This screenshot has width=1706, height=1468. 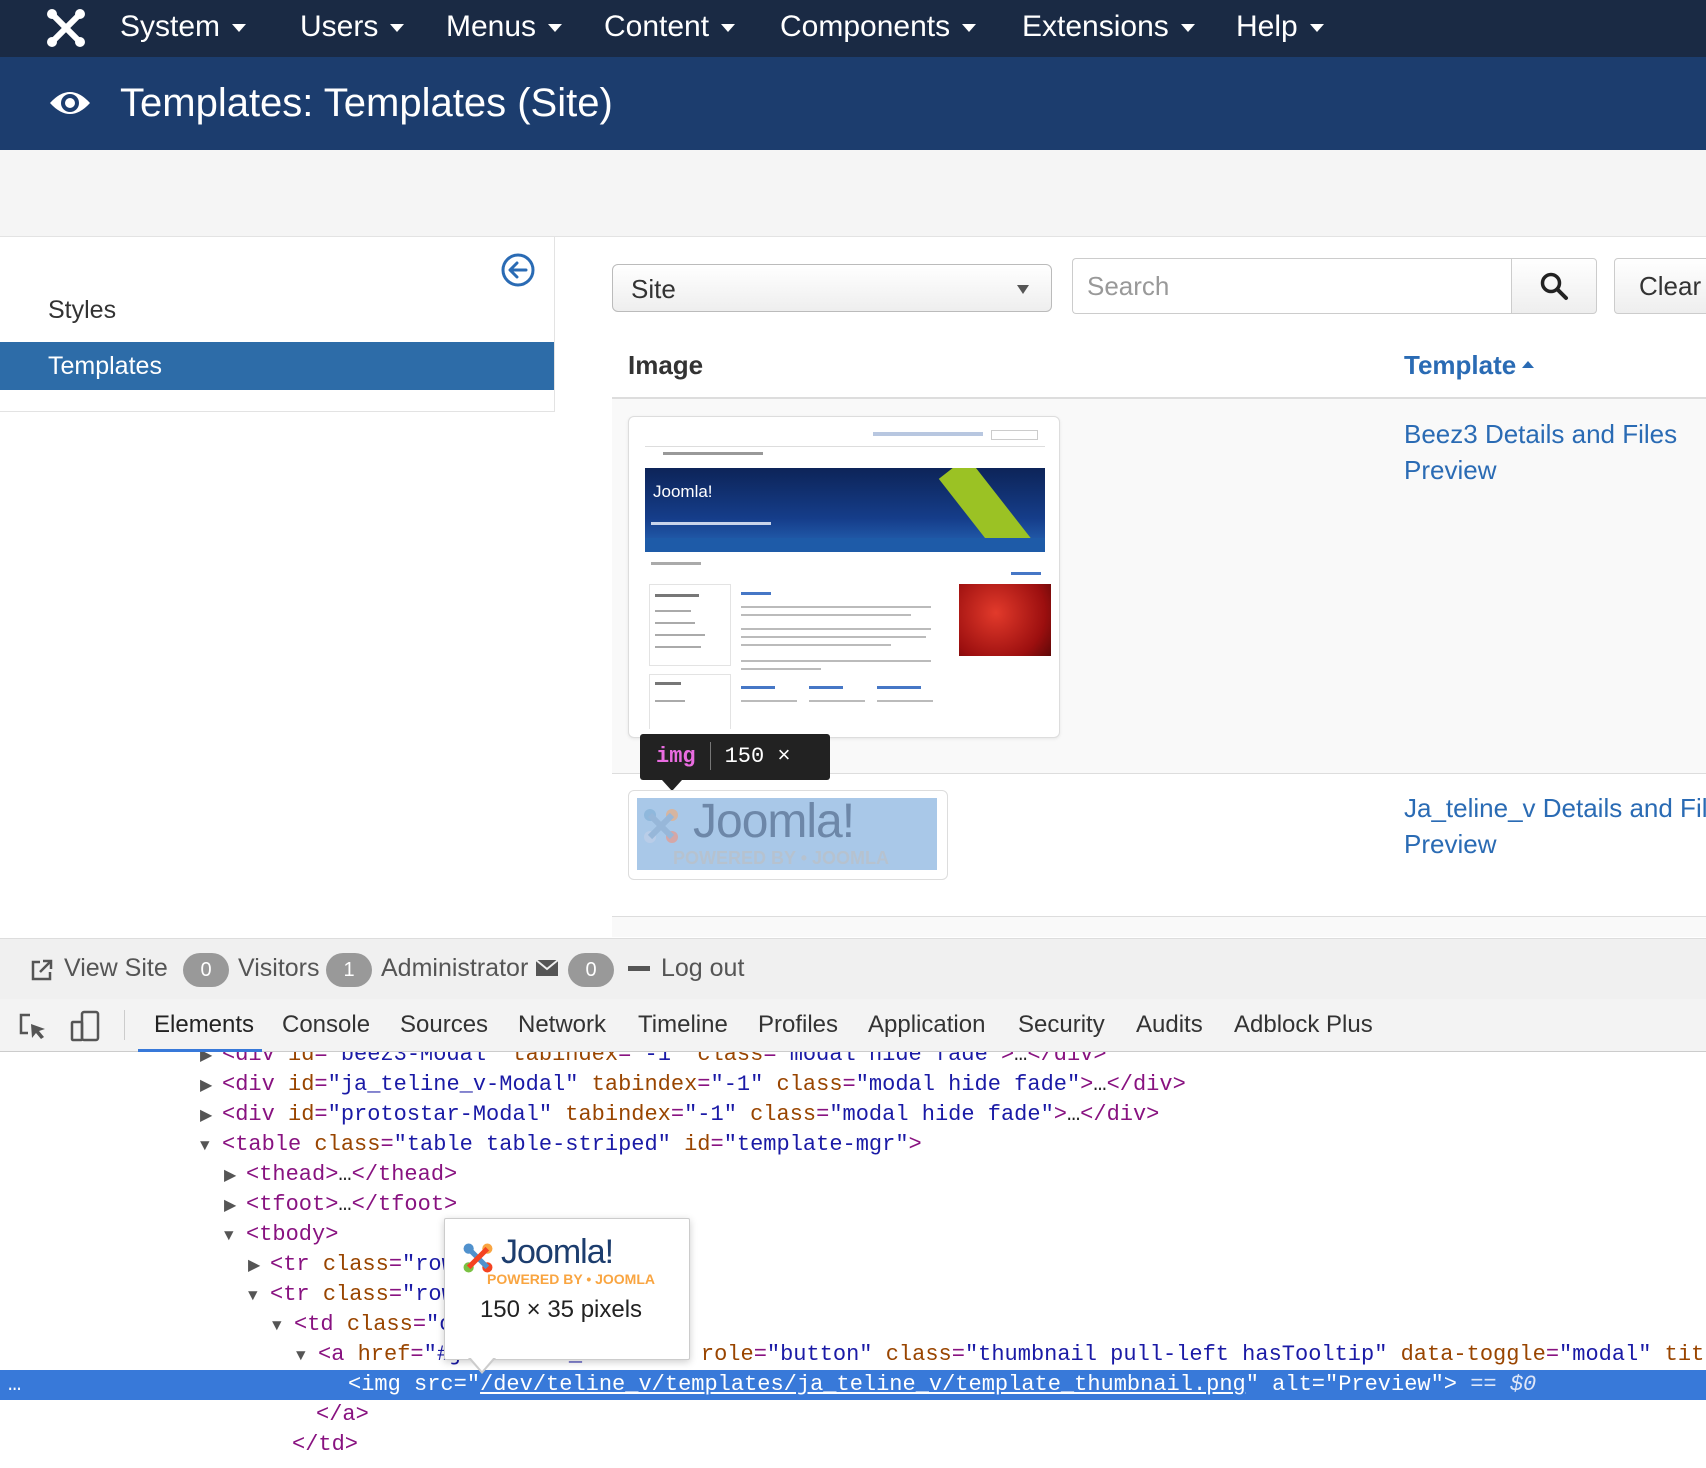 I want to click on search-icon, so click(x=1554, y=286).